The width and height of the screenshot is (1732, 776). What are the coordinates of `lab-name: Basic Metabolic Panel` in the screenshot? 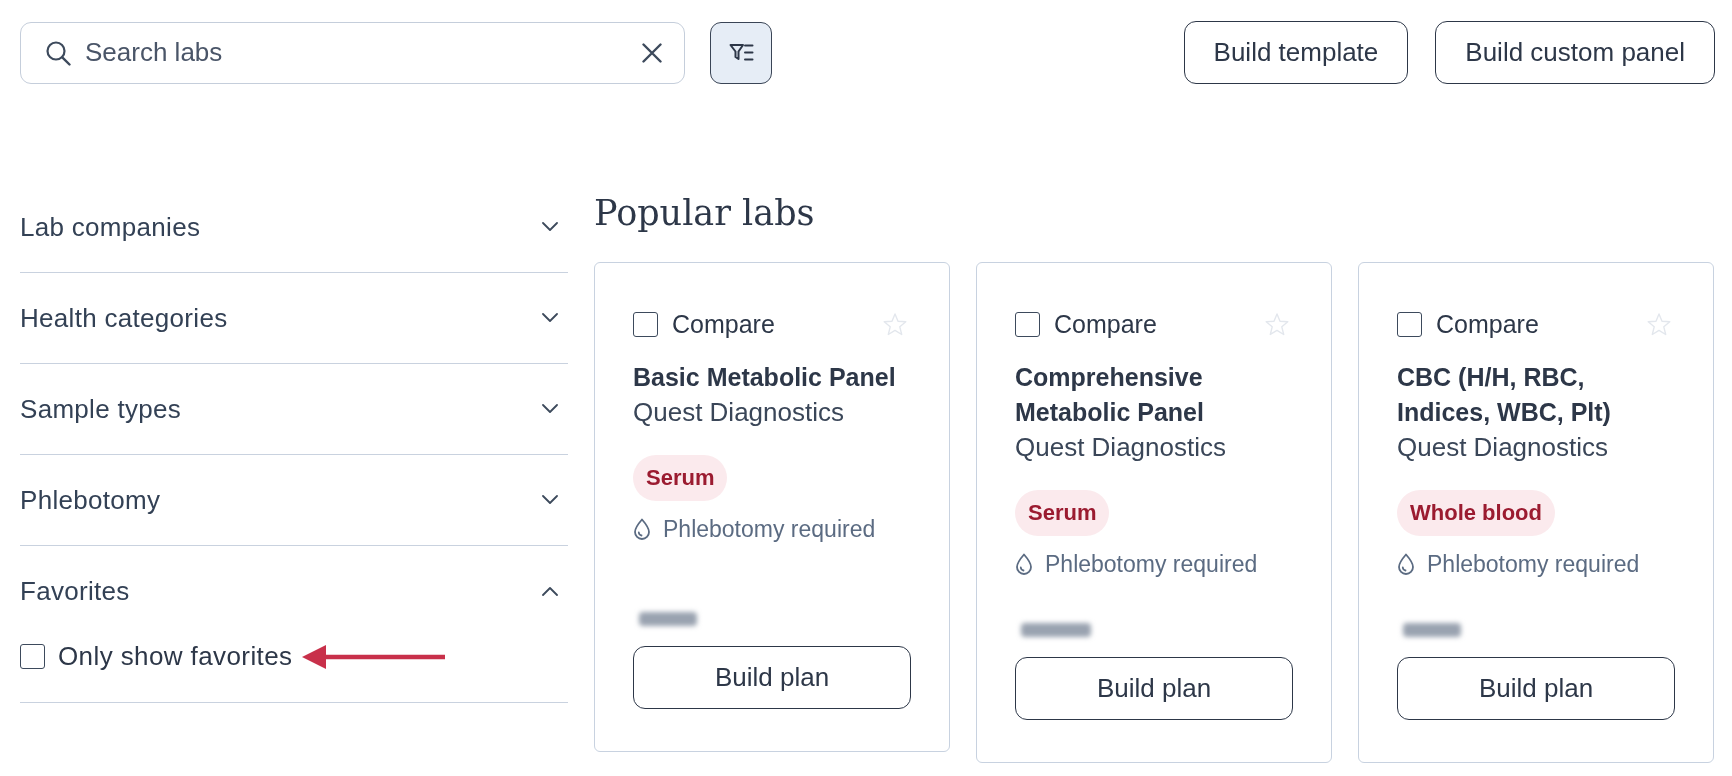 It's located at (765, 377).